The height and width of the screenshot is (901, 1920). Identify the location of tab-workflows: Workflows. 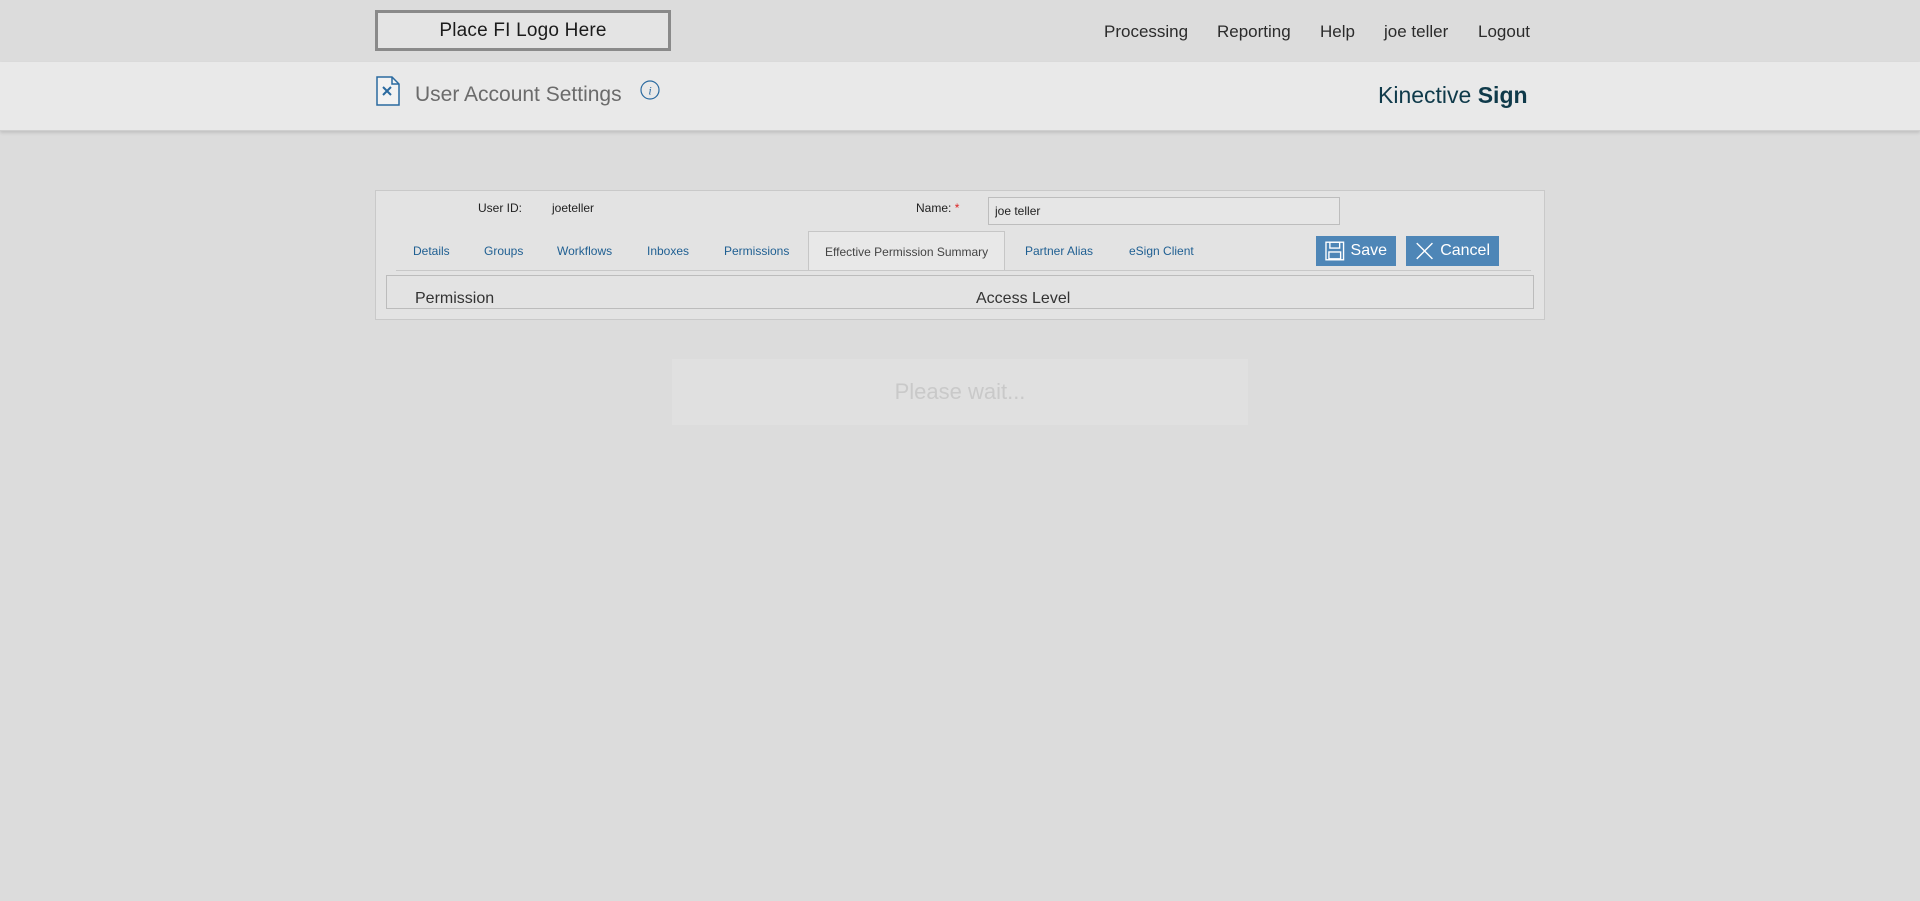
(584, 251).